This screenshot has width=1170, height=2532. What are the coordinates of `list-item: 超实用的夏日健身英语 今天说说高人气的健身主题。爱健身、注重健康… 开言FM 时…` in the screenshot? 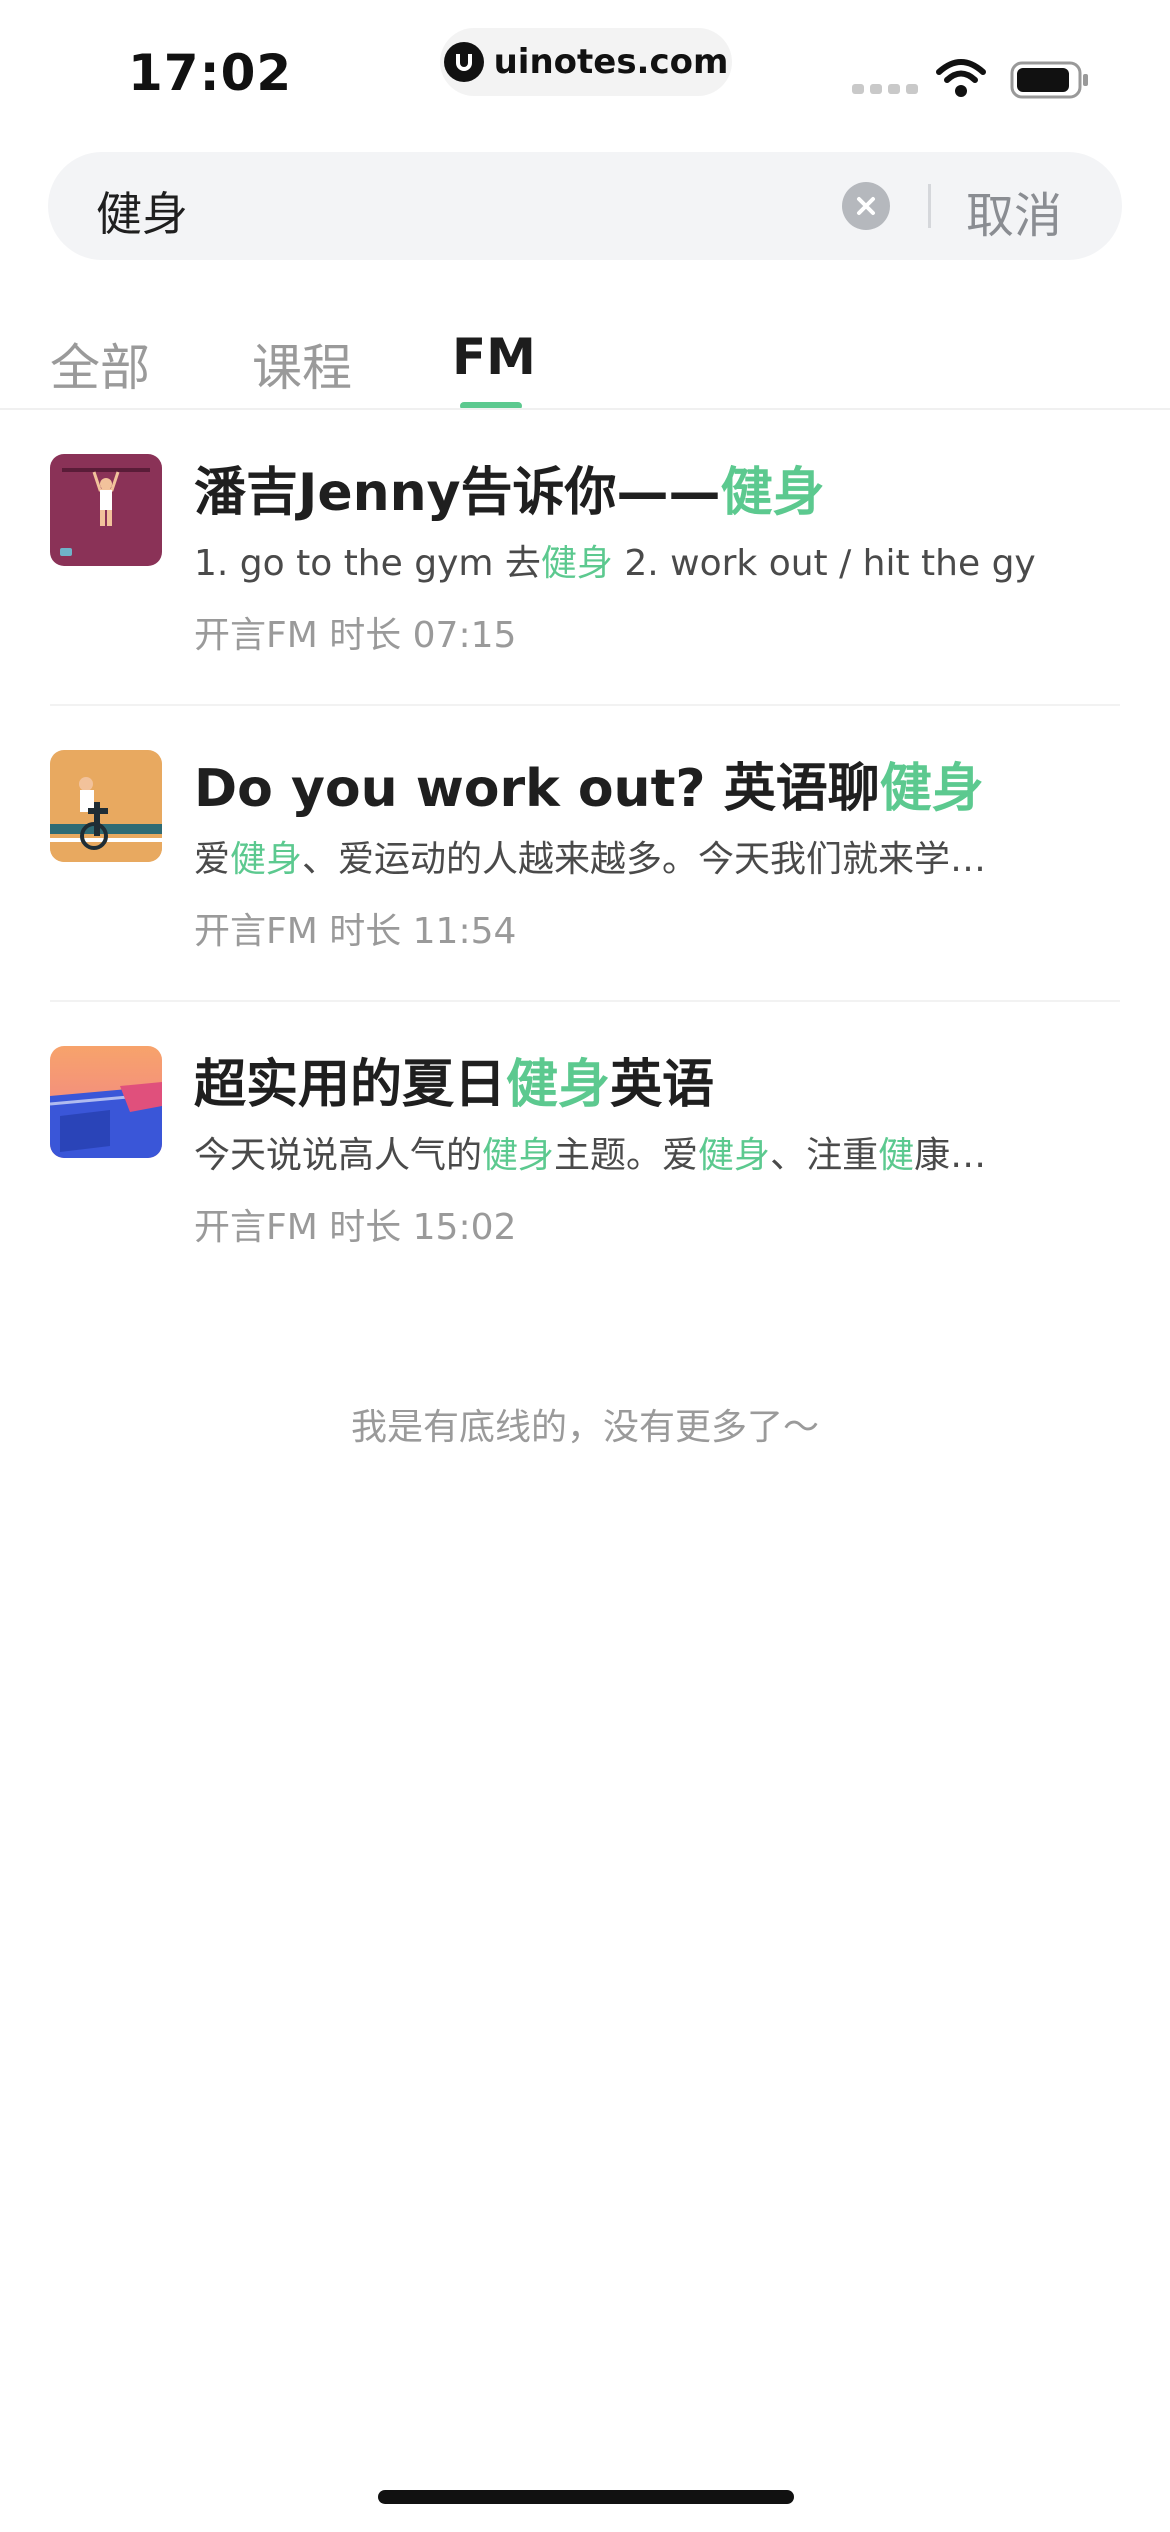 It's located at (585, 1150).